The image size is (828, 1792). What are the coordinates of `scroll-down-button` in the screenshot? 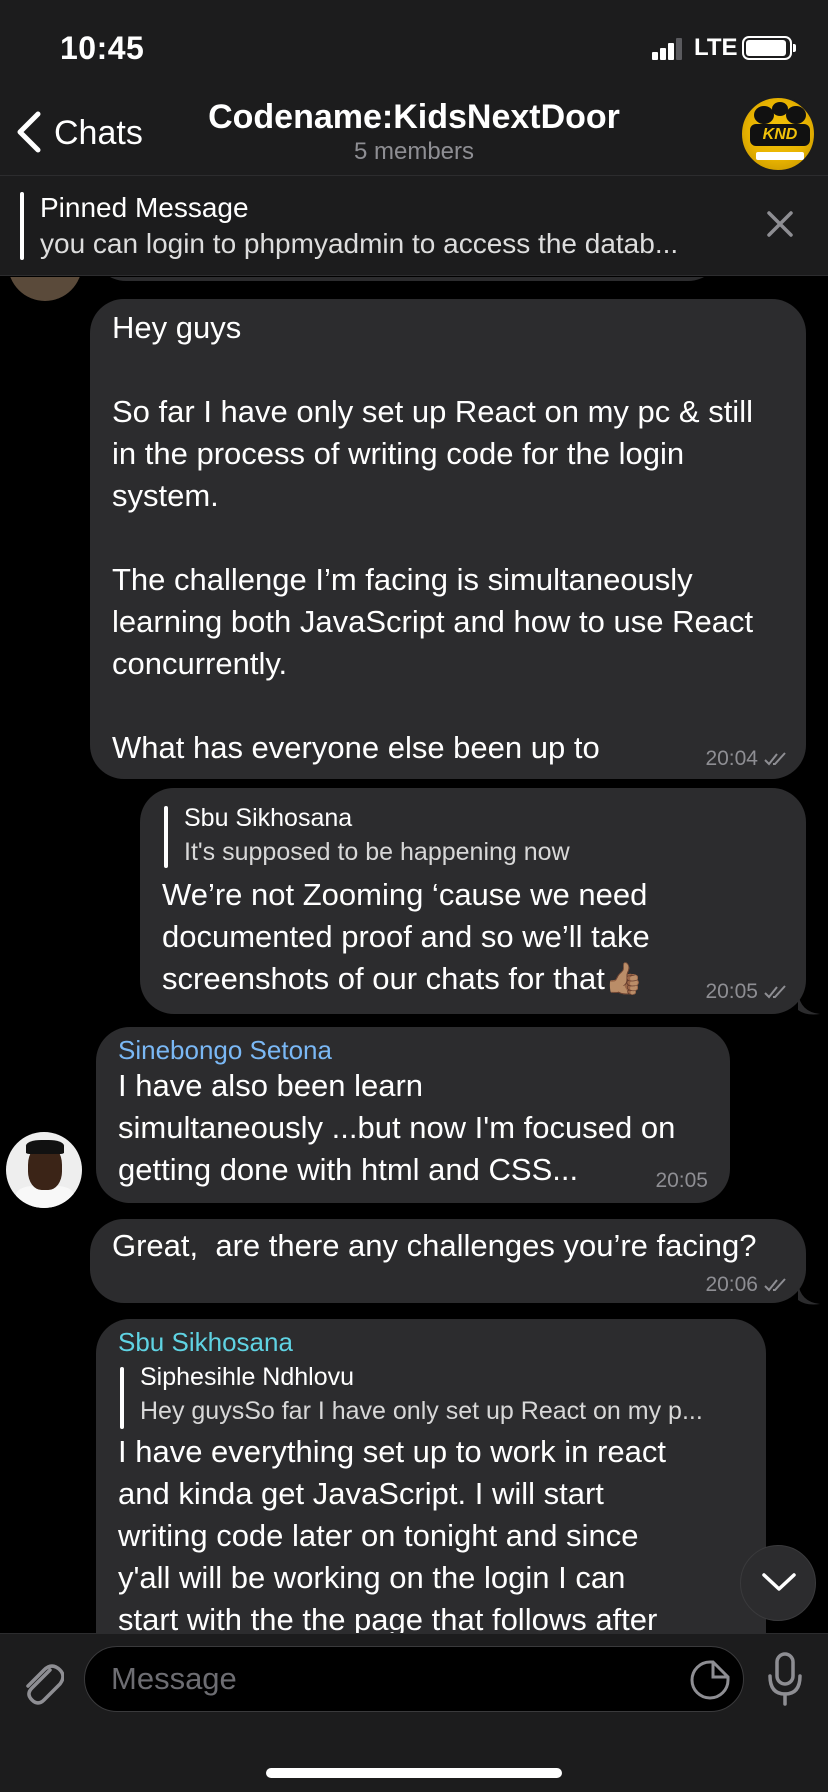 It's located at (778, 1583).